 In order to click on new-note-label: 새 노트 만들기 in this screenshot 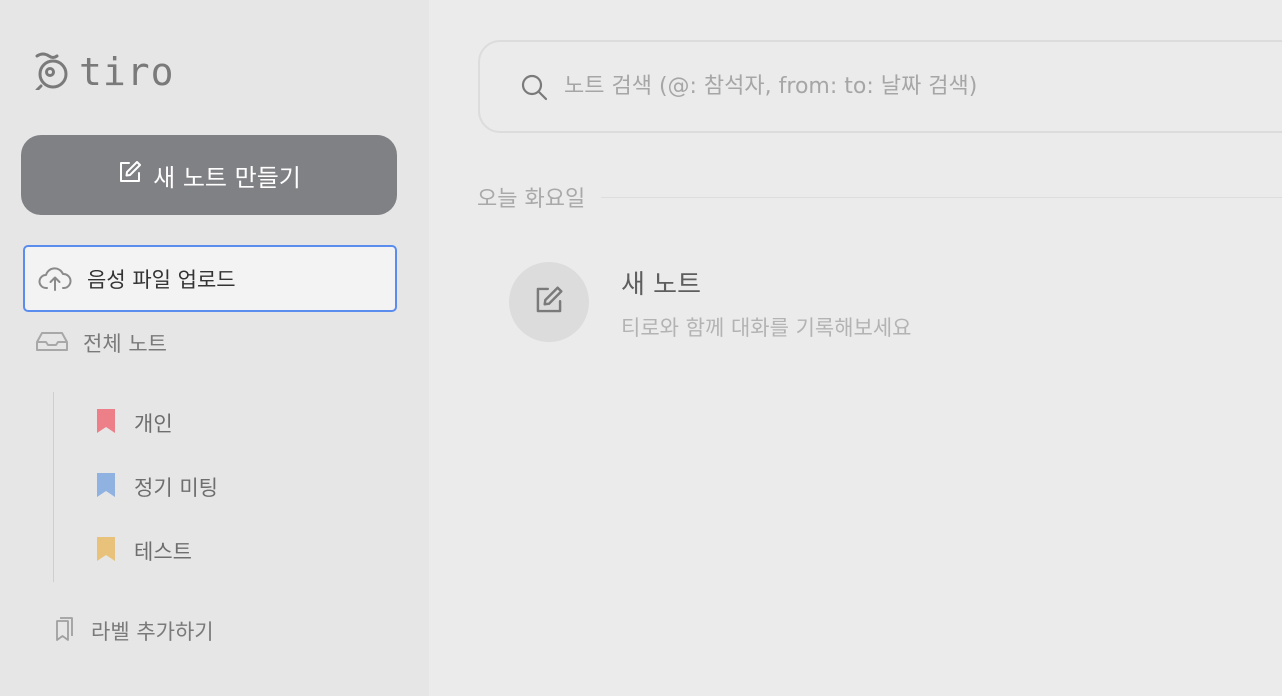, I will do `click(227, 177)`.